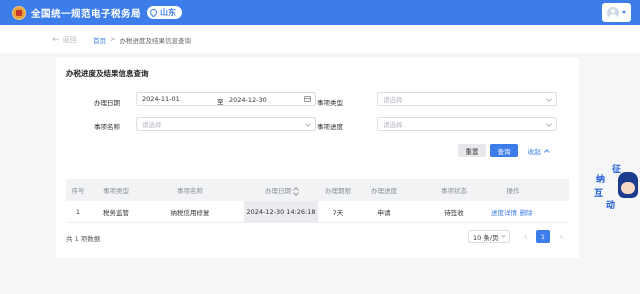  Describe the element at coordinates (534, 151) in the screenshot. I see `collapse-label: 收起` at that location.